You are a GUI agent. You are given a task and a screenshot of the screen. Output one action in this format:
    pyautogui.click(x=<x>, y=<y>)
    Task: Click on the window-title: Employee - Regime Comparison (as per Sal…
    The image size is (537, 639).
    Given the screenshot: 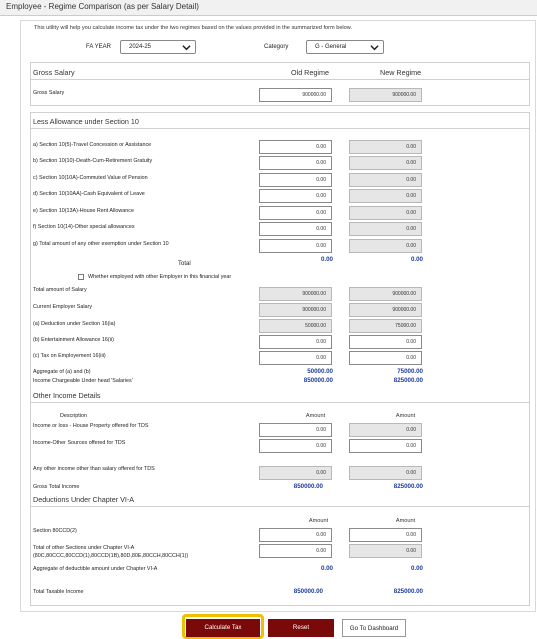 What is the action you would take?
    pyautogui.click(x=268, y=8)
    